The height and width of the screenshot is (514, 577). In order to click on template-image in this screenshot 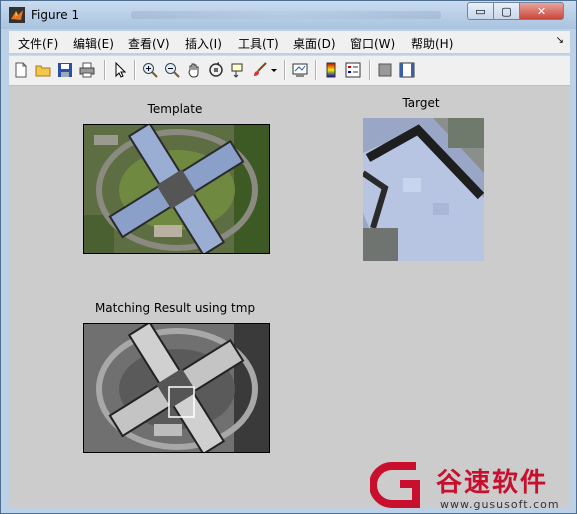, I will do `click(176, 189)`.